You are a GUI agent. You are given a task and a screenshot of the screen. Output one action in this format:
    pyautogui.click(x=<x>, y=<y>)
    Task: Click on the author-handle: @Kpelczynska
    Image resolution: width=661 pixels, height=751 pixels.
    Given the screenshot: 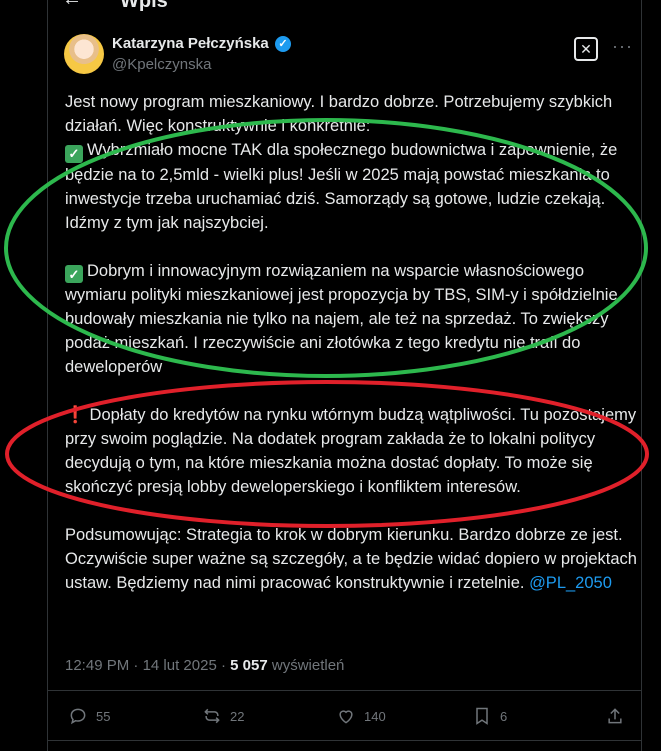 What is the action you would take?
    pyautogui.click(x=161, y=64)
    